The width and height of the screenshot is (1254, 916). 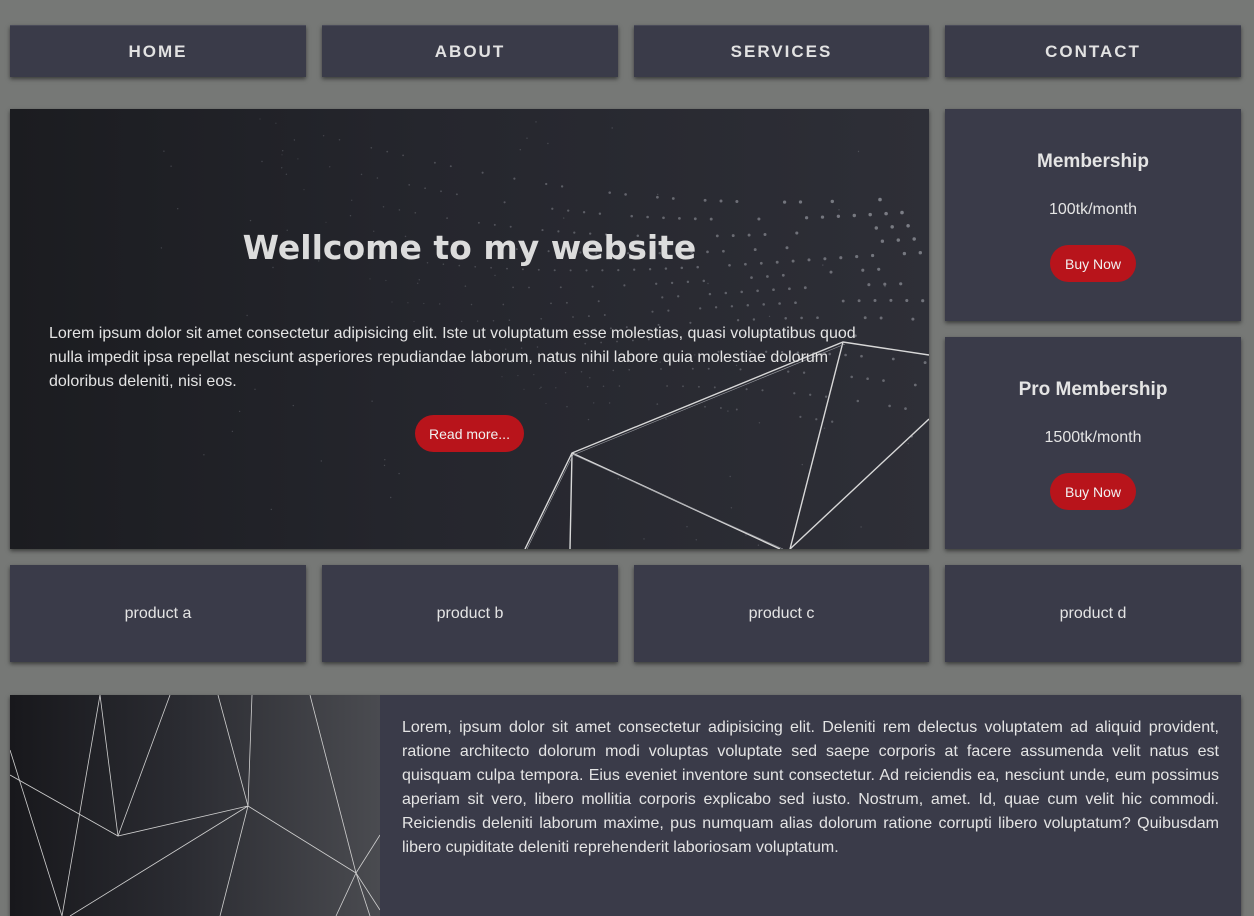 I want to click on nav-home-button: HOME, so click(x=158, y=51).